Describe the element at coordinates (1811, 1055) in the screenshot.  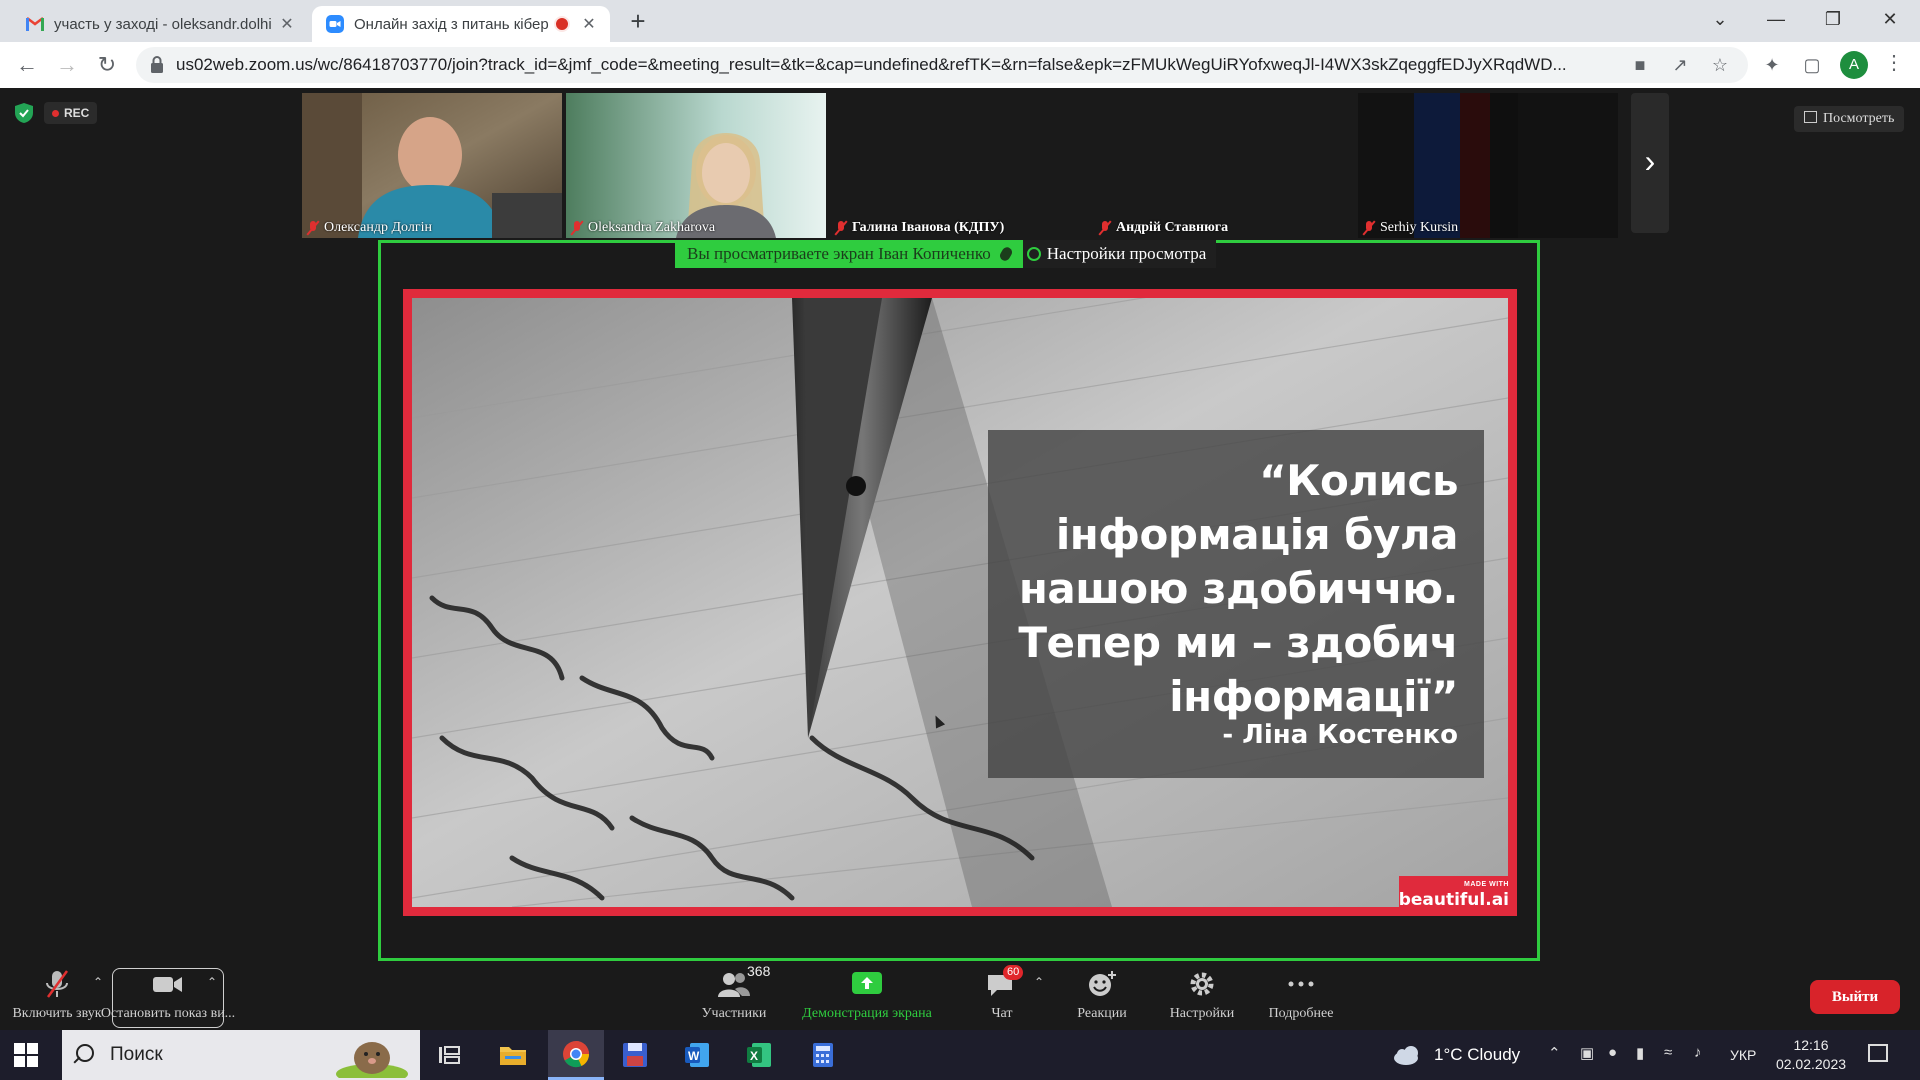
I see `clock: 12:16 02.02.2023` at that location.